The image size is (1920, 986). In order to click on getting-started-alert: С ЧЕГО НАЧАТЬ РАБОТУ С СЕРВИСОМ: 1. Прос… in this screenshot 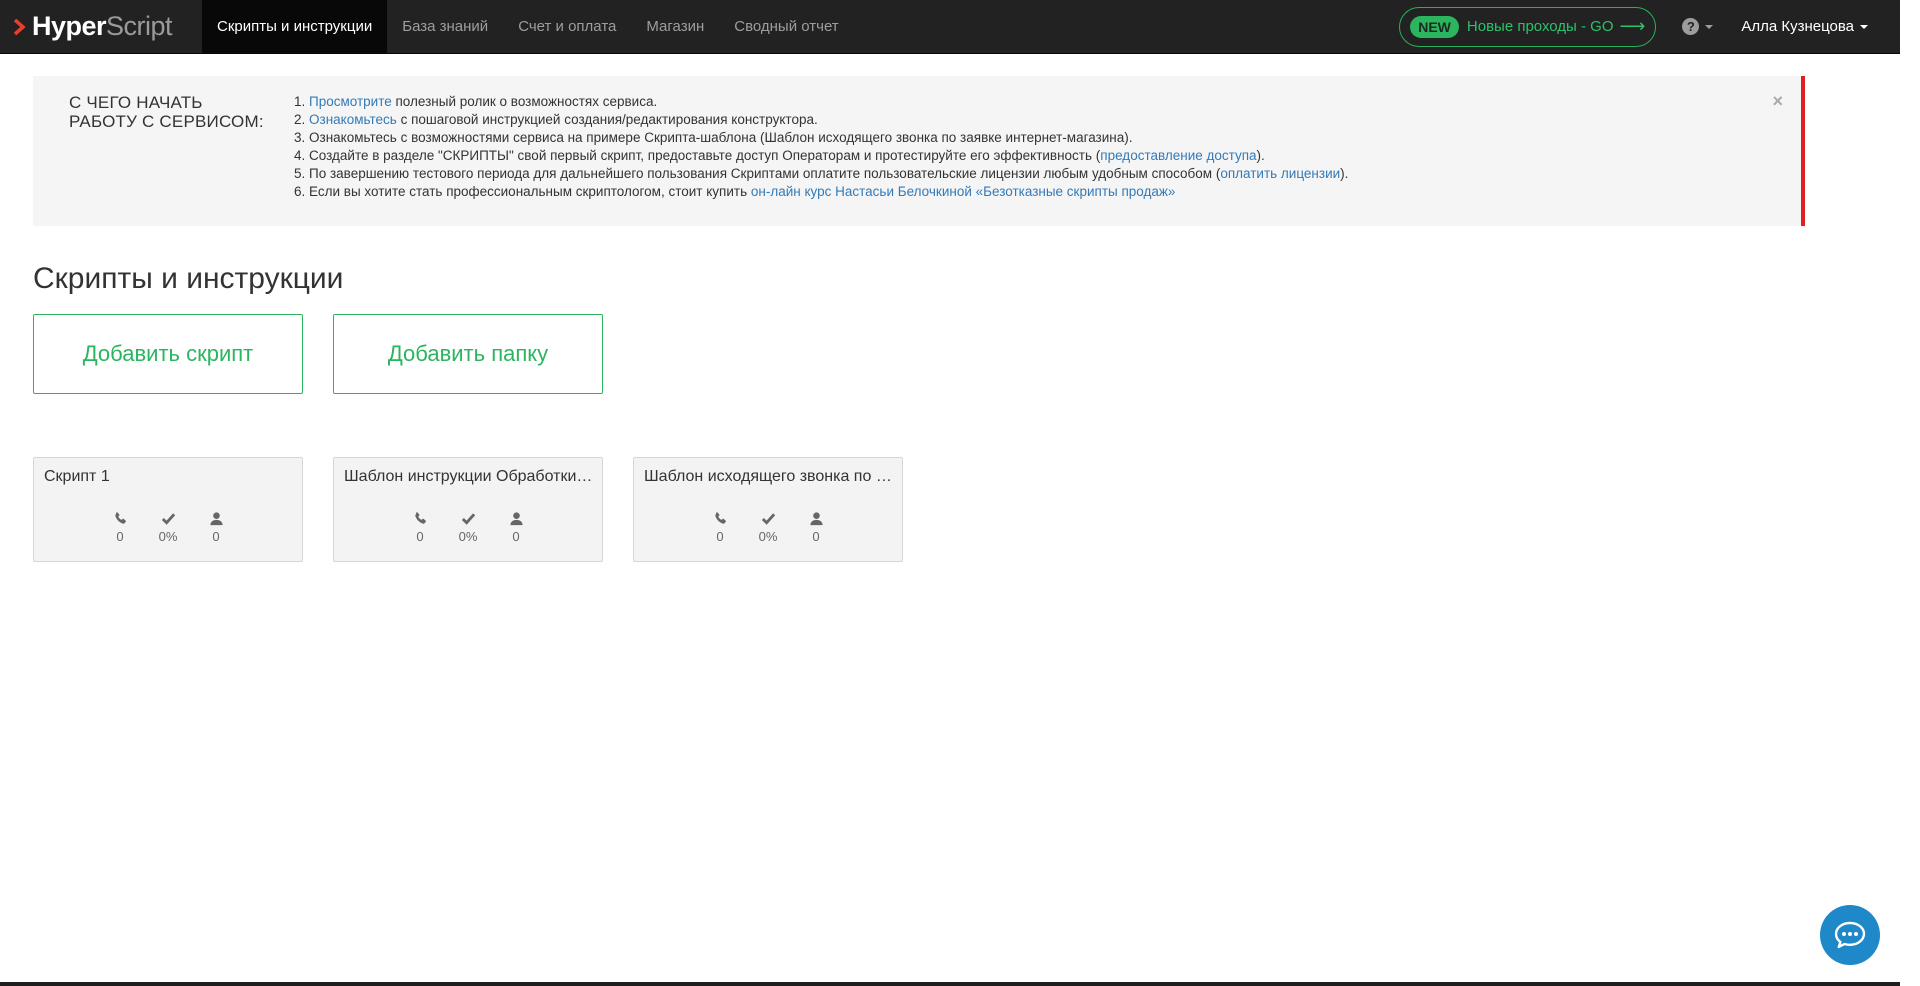, I will do `click(919, 151)`.